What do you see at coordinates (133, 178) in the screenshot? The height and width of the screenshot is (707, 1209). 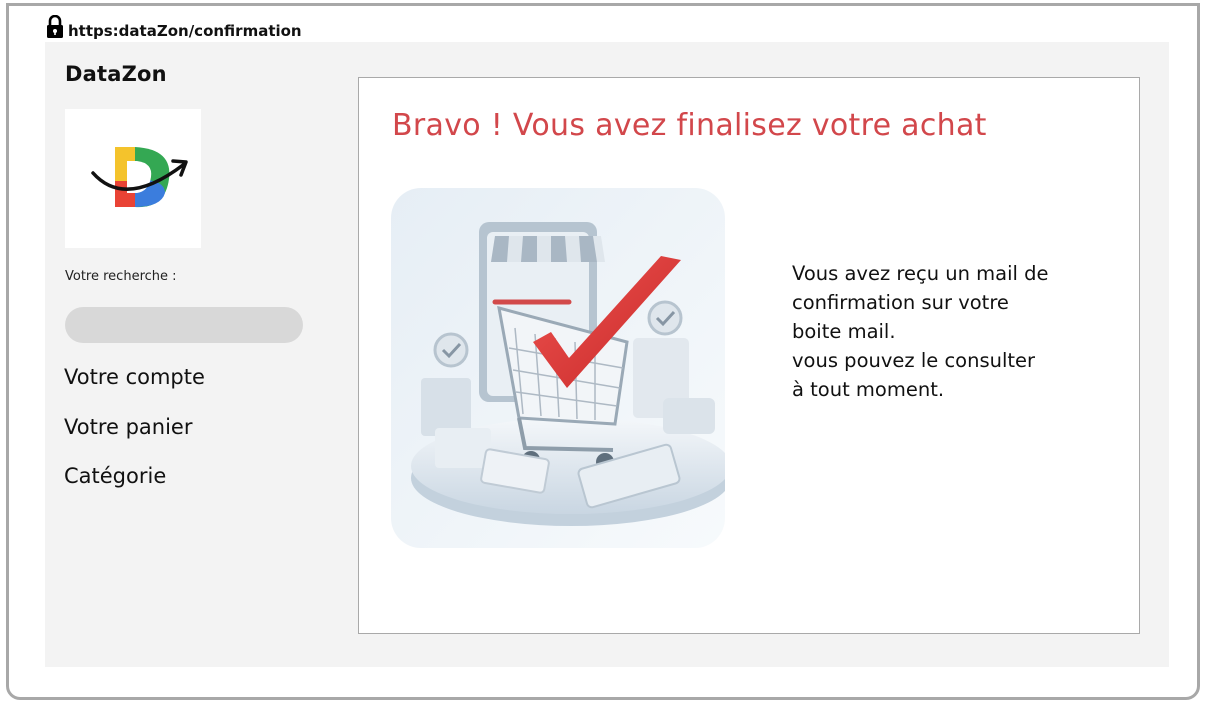 I see `datazon-logo` at bounding box center [133, 178].